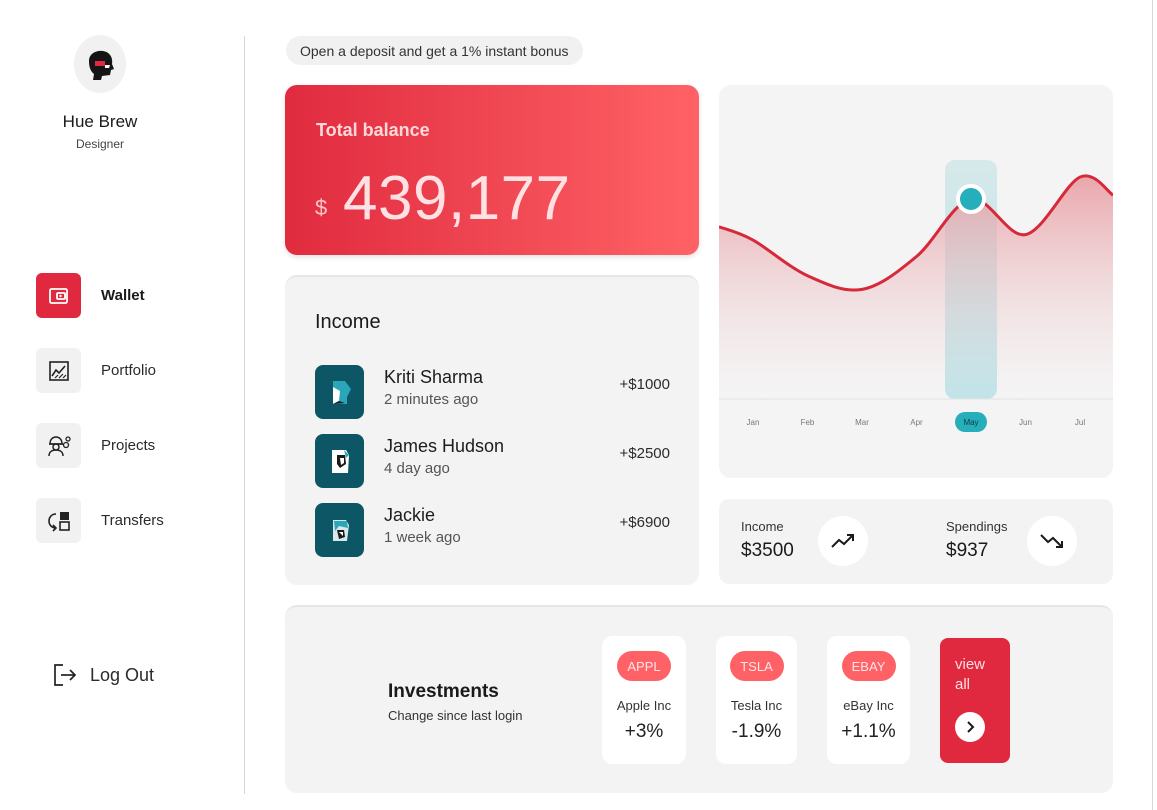 This screenshot has height=810, width=1157. Describe the element at coordinates (132, 520) in the screenshot. I see `sidebar-item-label: Transfers` at that location.